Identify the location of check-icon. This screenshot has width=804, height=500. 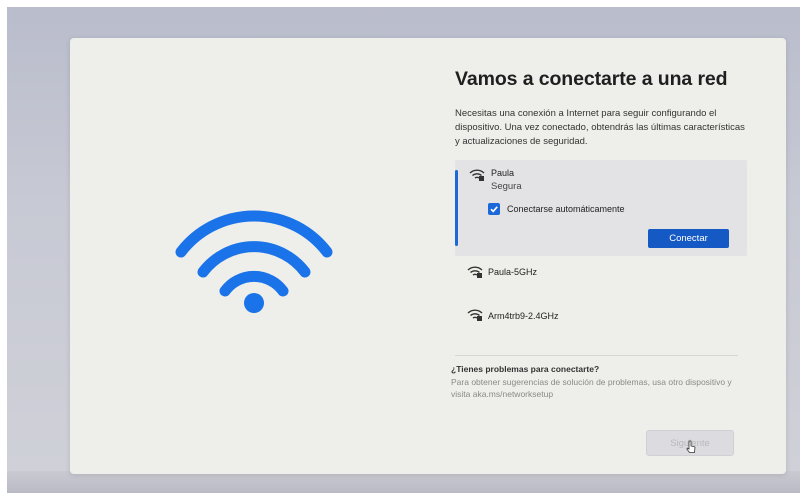
(494, 209).